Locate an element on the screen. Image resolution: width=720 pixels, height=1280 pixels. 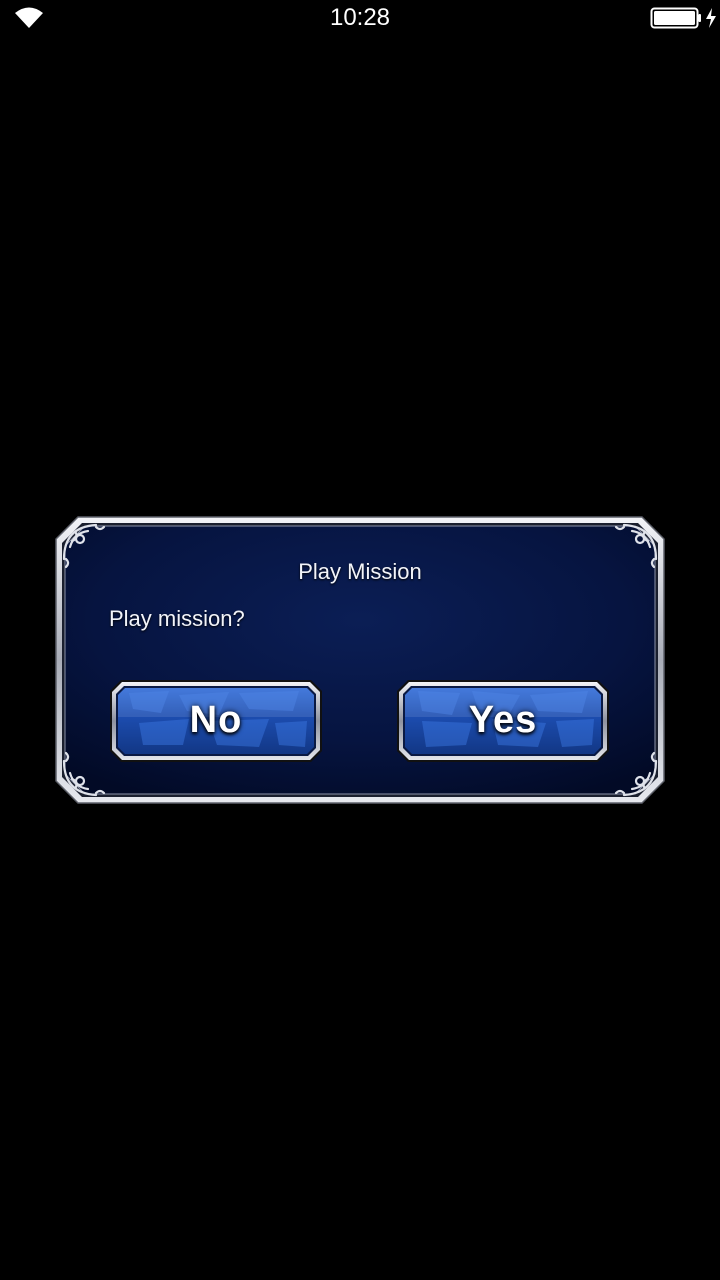
no-button-label: No is located at coordinates (216, 720).